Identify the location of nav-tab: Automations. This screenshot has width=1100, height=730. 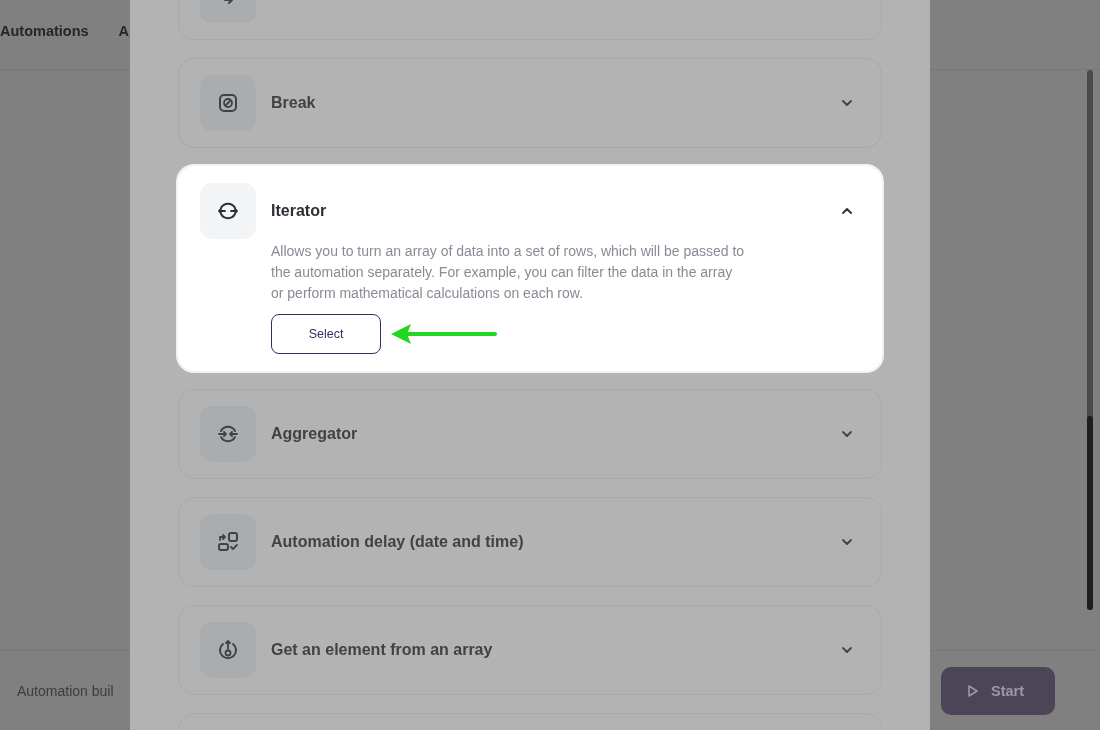
(44, 30).